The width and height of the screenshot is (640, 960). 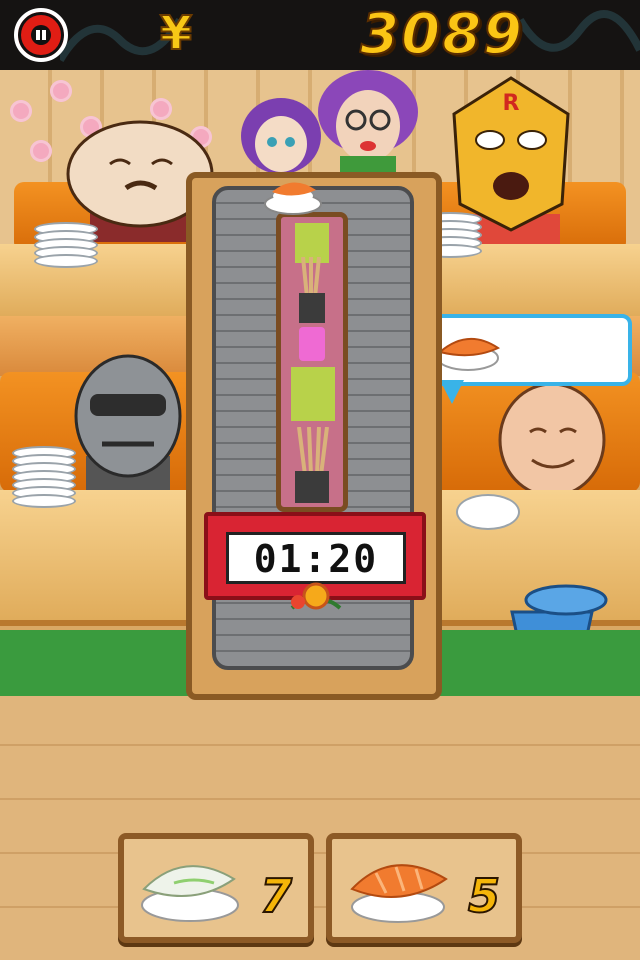 I want to click on purple-hair-woman-customer, so click(x=368, y=123).